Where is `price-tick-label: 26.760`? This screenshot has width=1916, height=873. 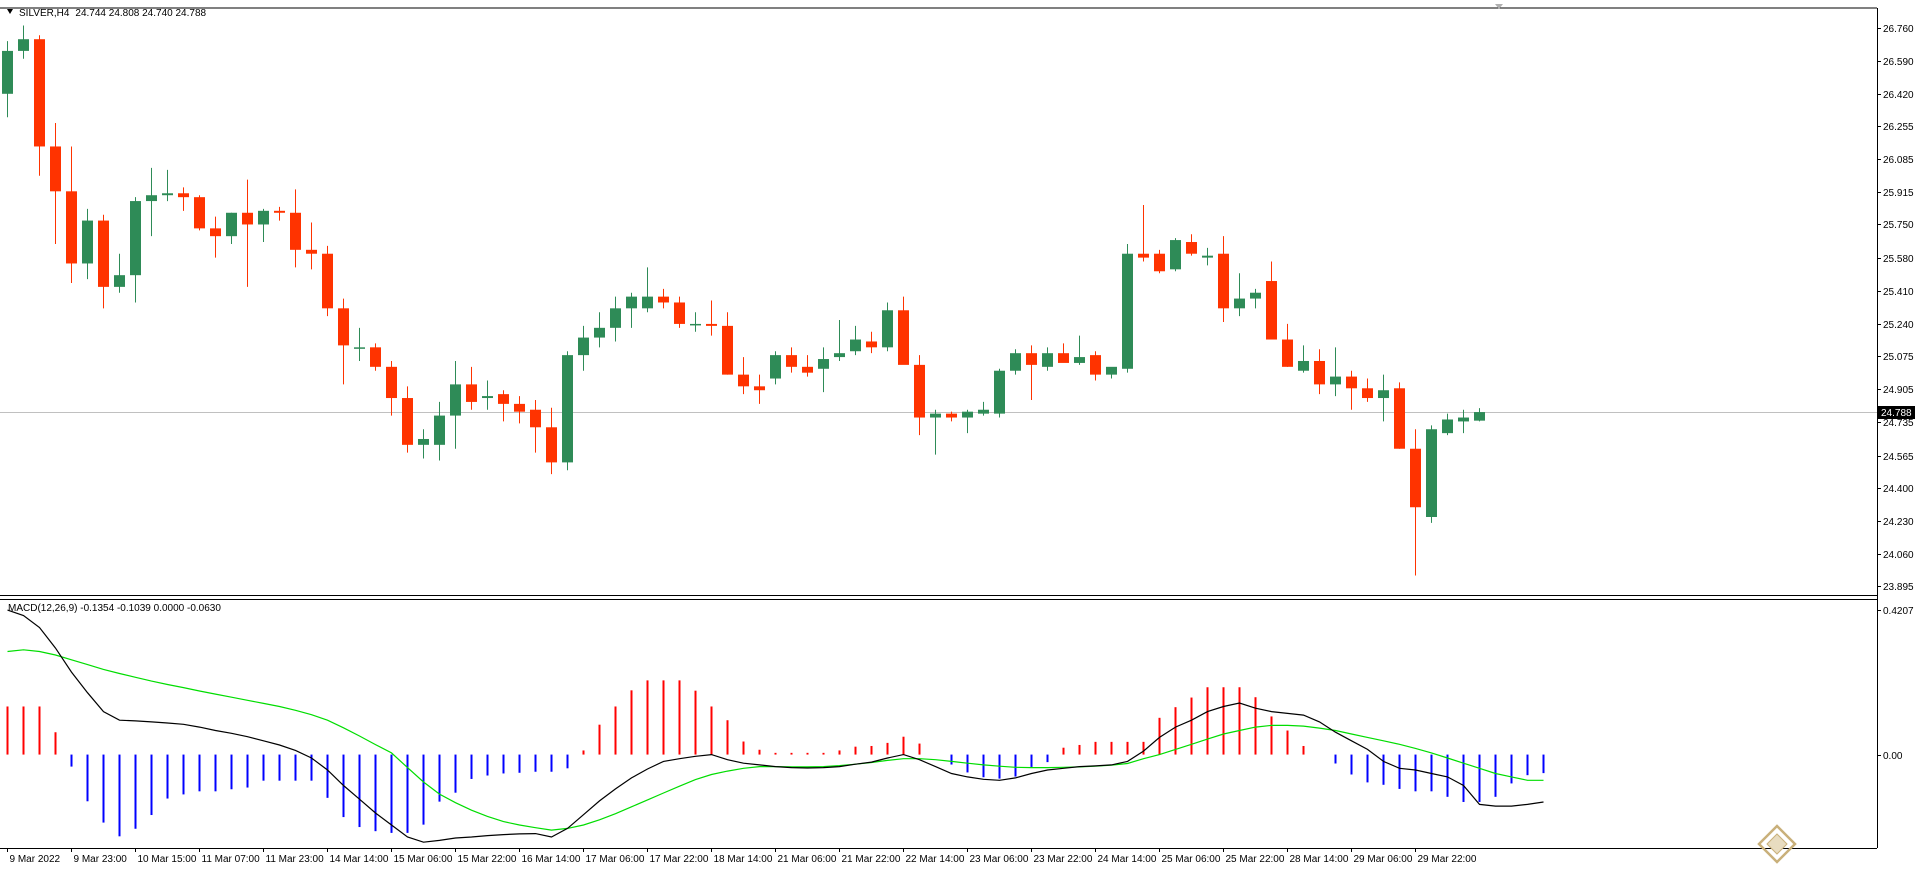
price-tick-label: 26.760 is located at coordinates (1898, 29).